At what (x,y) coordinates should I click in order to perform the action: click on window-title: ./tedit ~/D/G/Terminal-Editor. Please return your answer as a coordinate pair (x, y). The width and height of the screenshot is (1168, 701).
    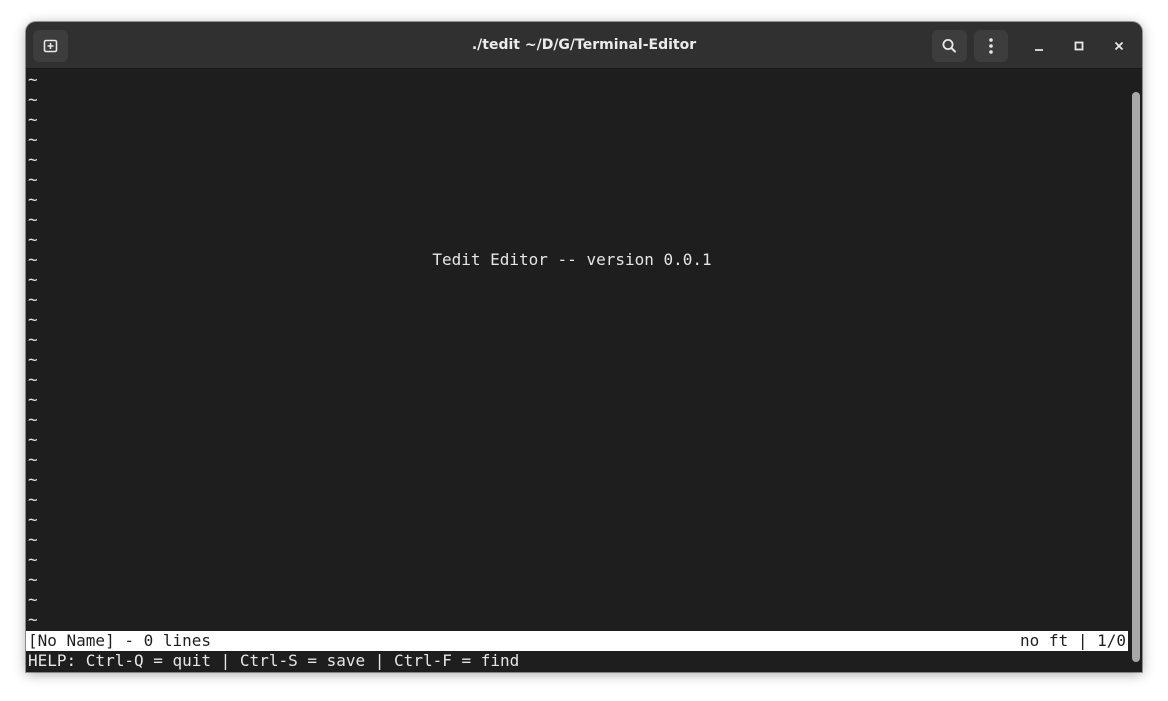
    Looking at the image, I should click on (584, 45).